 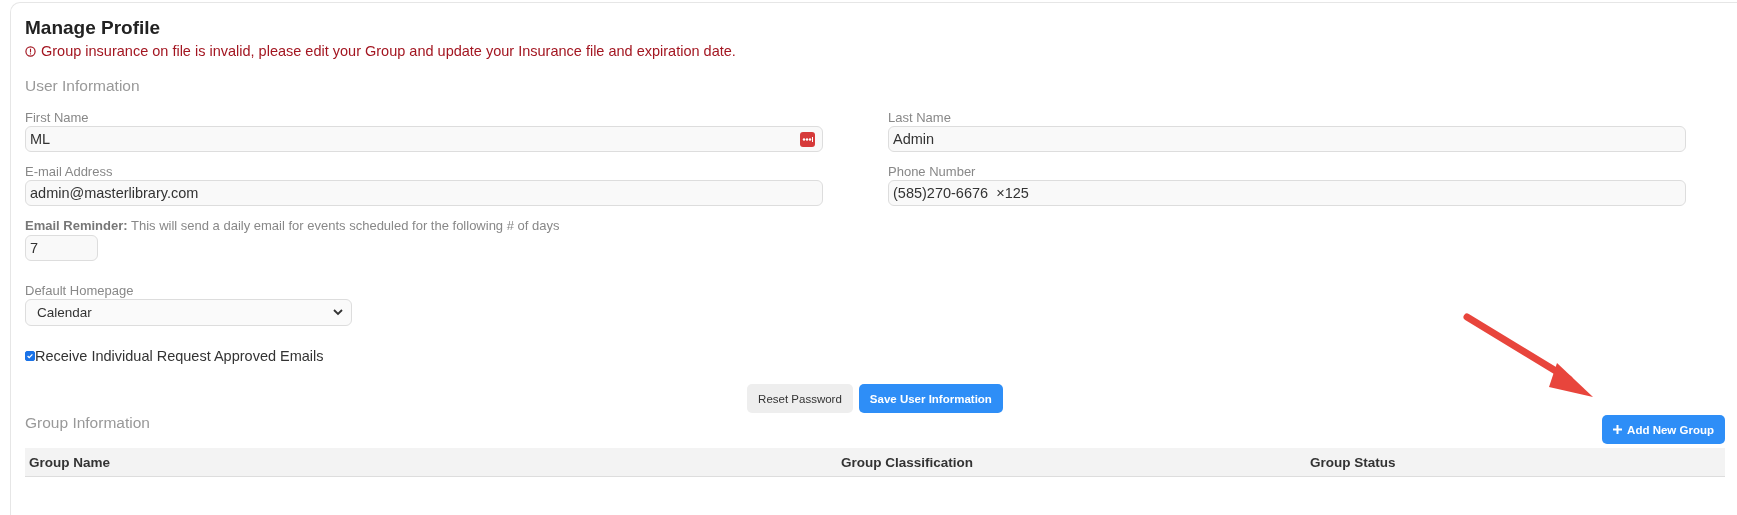 I want to click on column-header: Group Classification, so click(x=907, y=462).